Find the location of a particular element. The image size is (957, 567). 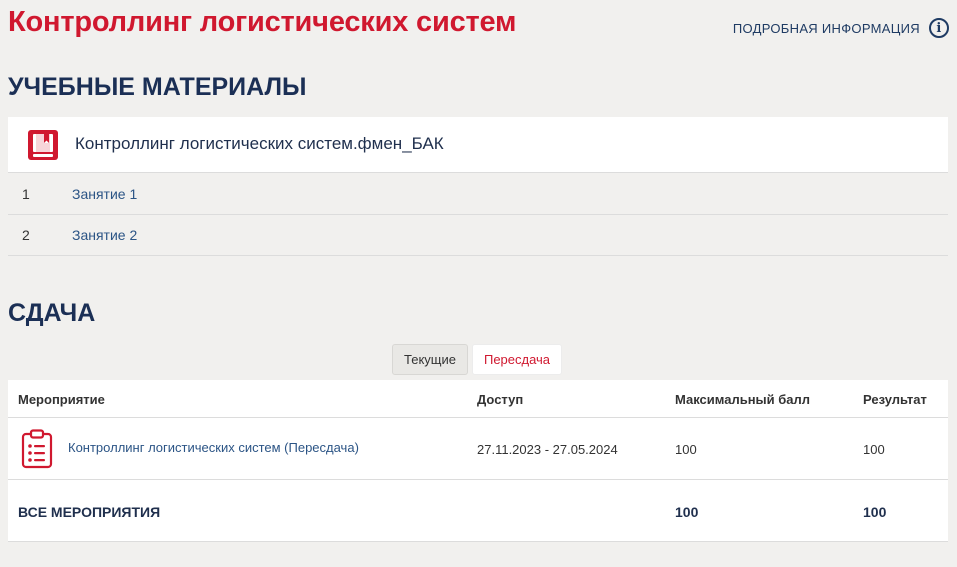

column-header-result: Результат is located at coordinates (895, 399).